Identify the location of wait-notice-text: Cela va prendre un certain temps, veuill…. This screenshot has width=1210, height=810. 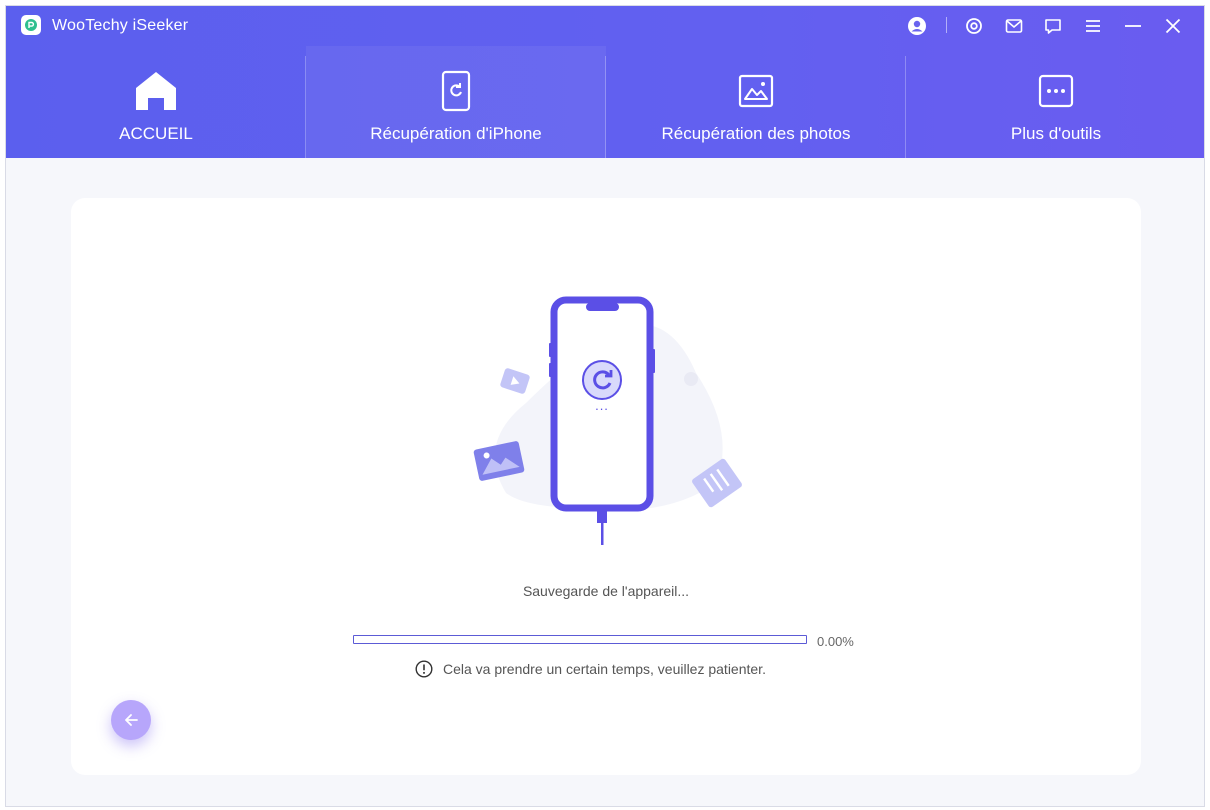
(604, 669).